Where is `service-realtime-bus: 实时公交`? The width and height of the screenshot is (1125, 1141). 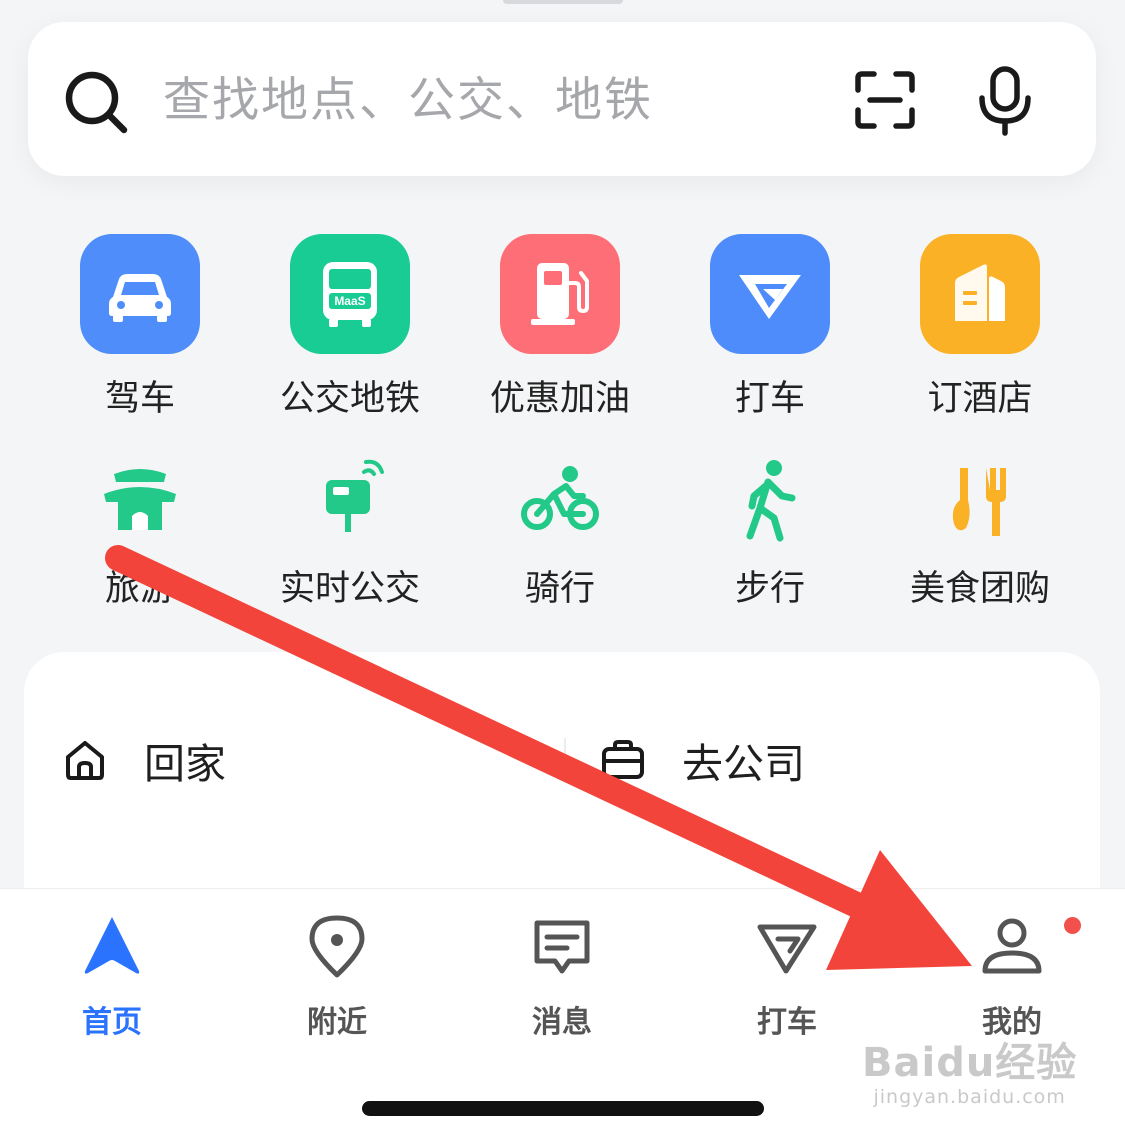
service-realtime-bus: 实时公交 is located at coordinates (350, 531).